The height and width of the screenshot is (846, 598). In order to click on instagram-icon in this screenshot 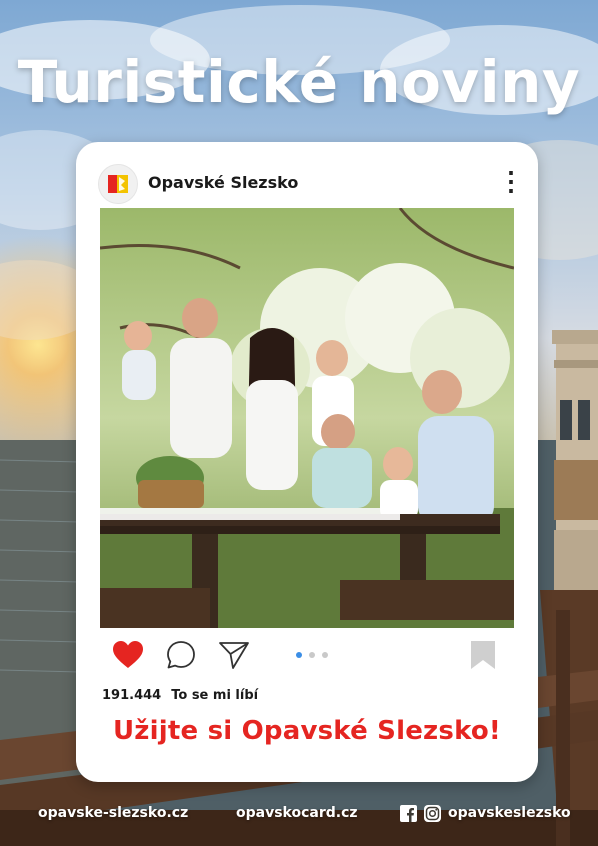, I will do `click(432, 813)`.